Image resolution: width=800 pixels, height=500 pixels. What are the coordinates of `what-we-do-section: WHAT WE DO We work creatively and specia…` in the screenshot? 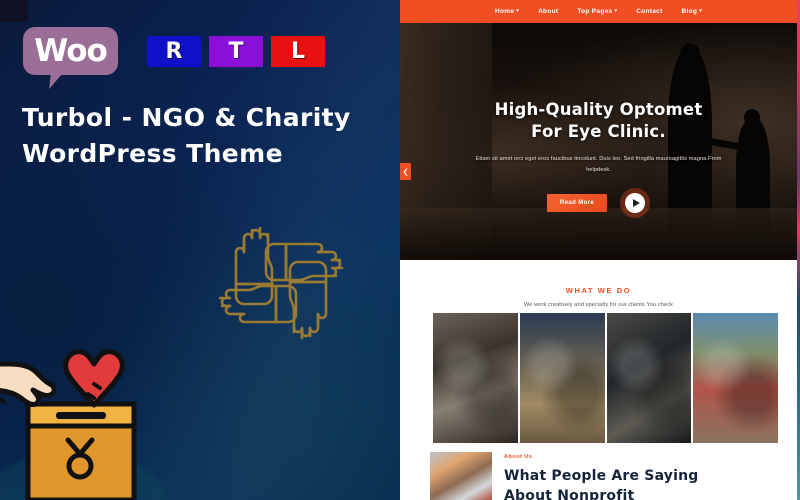 It's located at (598, 284).